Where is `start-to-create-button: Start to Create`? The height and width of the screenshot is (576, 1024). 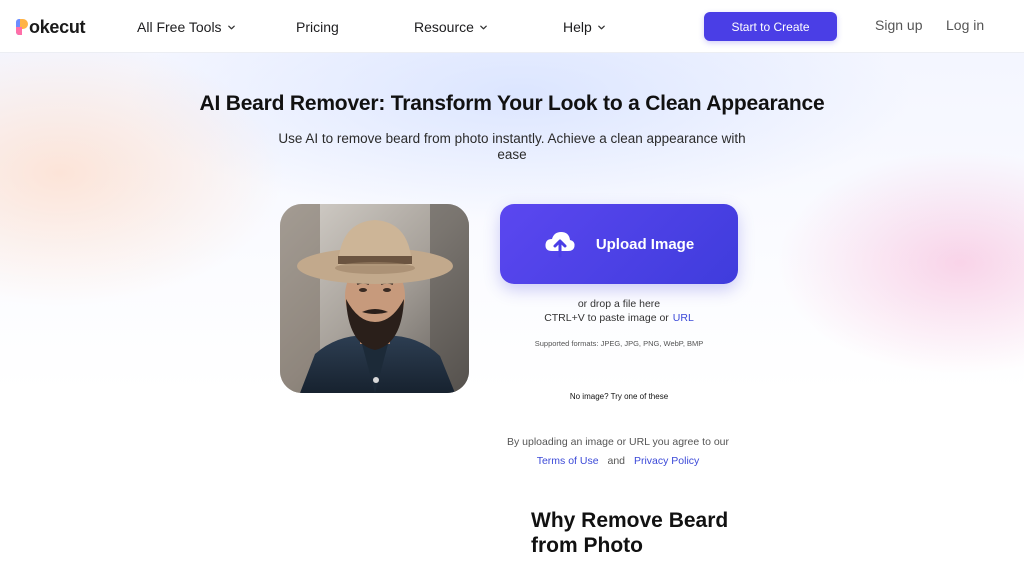
start-to-create-button: Start to Create is located at coordinates (770, 26).